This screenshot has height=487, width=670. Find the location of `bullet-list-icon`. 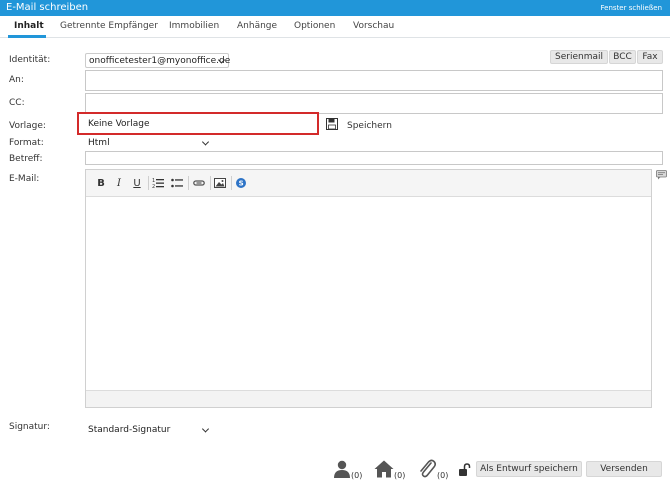

bullet-list-icon is located at coordinates (177, 183).